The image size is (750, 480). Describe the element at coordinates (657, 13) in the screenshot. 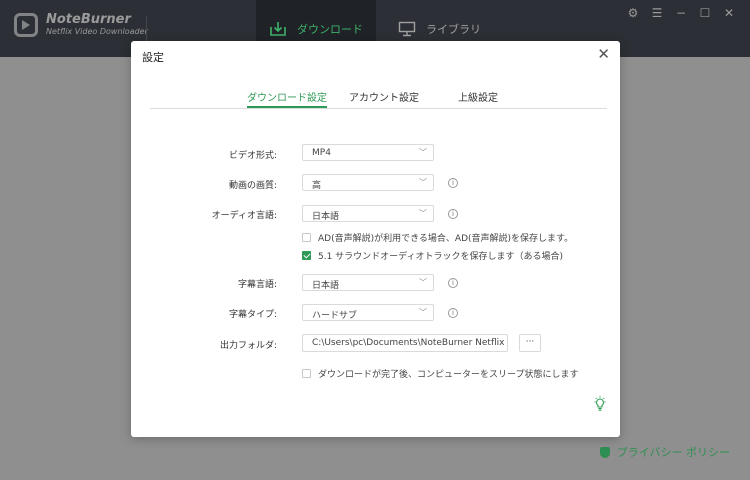

I see `menu-icon: ☰` at that location.